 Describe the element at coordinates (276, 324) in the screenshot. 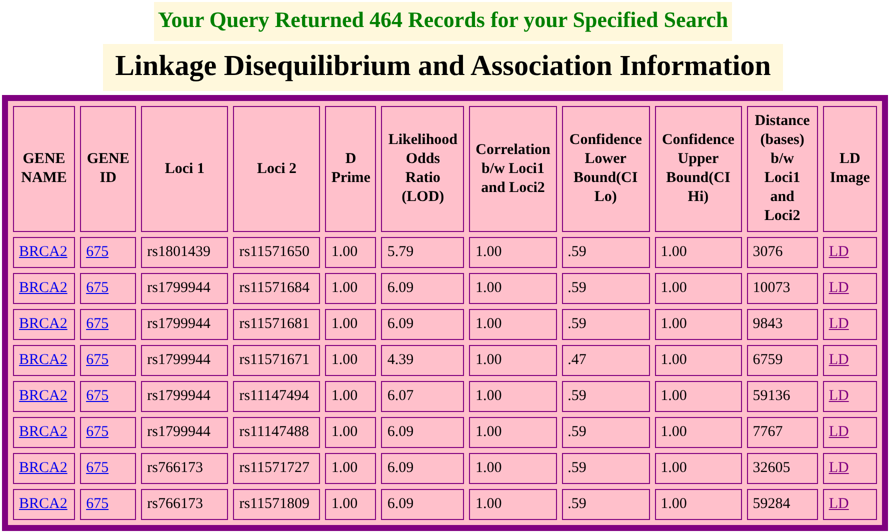

I see `table-cell: rs11571681` at that location.